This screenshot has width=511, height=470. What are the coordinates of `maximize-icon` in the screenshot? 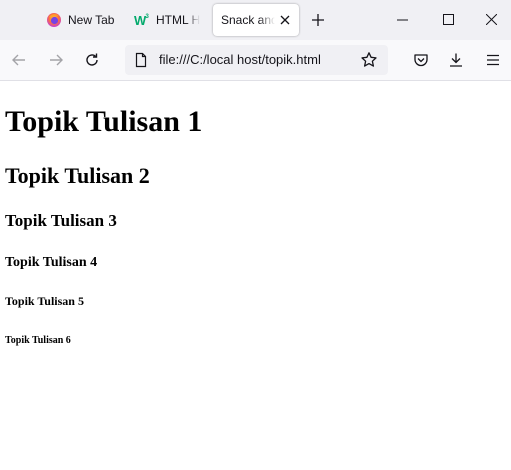 It's located at (448, 19).